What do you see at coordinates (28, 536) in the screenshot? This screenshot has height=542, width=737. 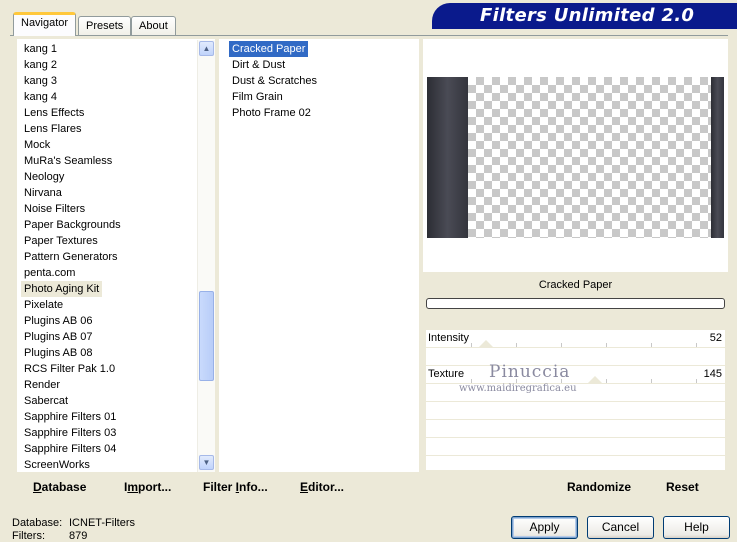 I see `filters-count-label: Filters:` at bounding box center [28, 536].